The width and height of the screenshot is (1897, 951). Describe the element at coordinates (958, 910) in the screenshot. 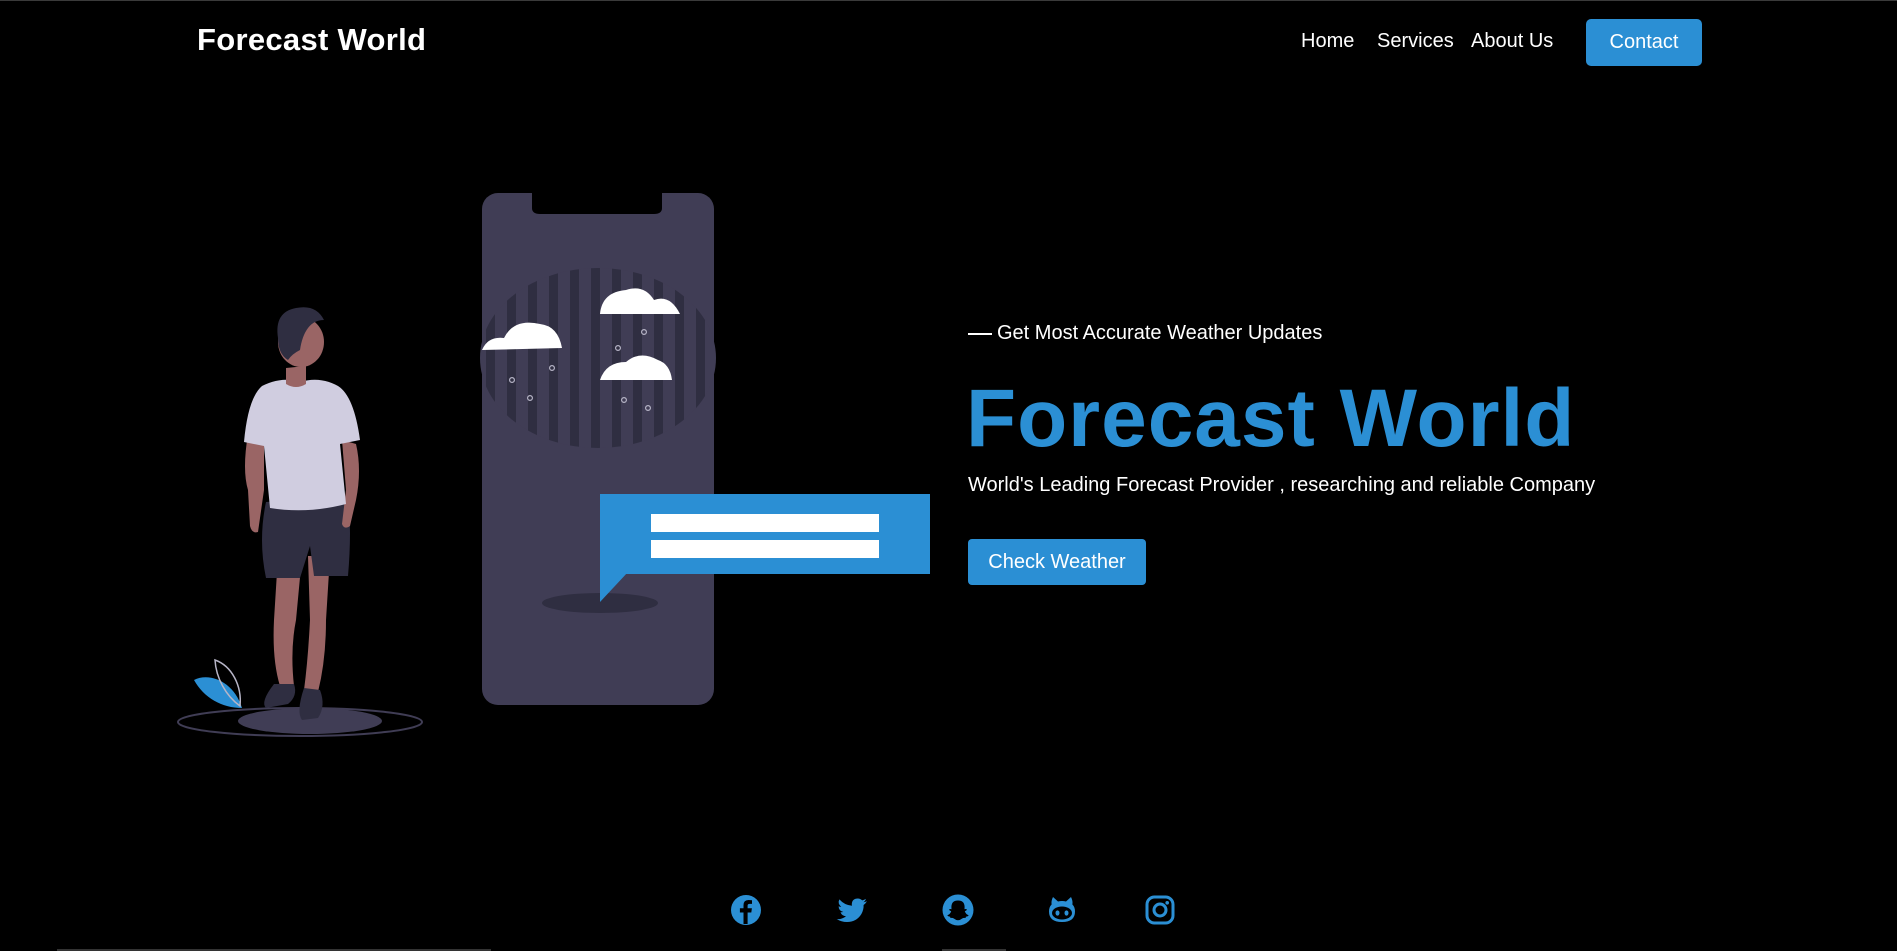

I see `snapchat-icon` at that location.